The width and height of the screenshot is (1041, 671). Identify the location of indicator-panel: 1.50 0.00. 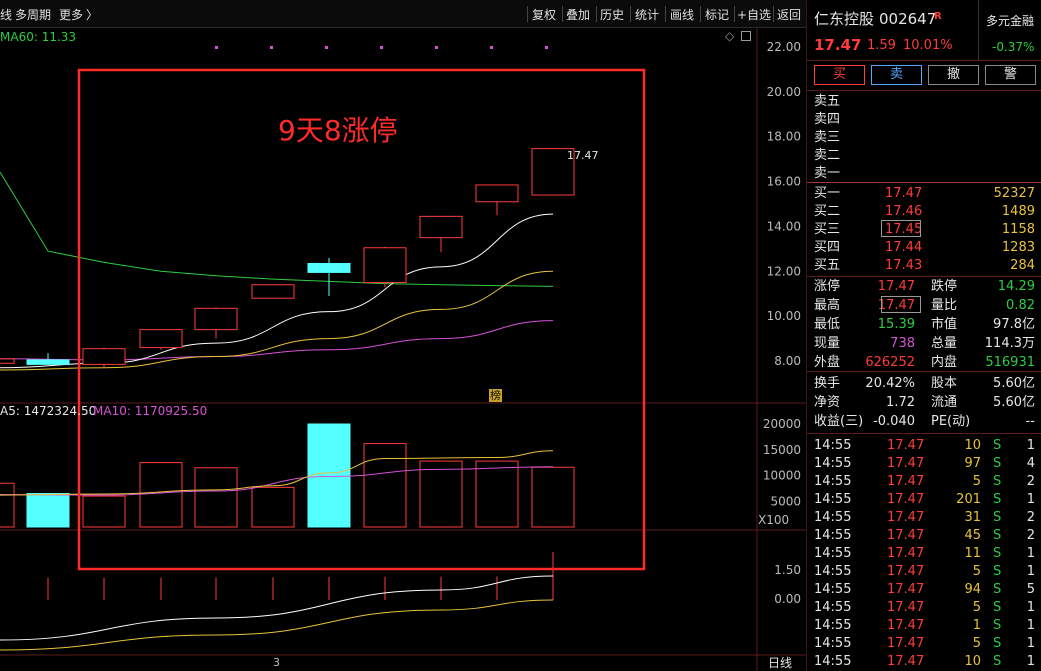
(400, 601).